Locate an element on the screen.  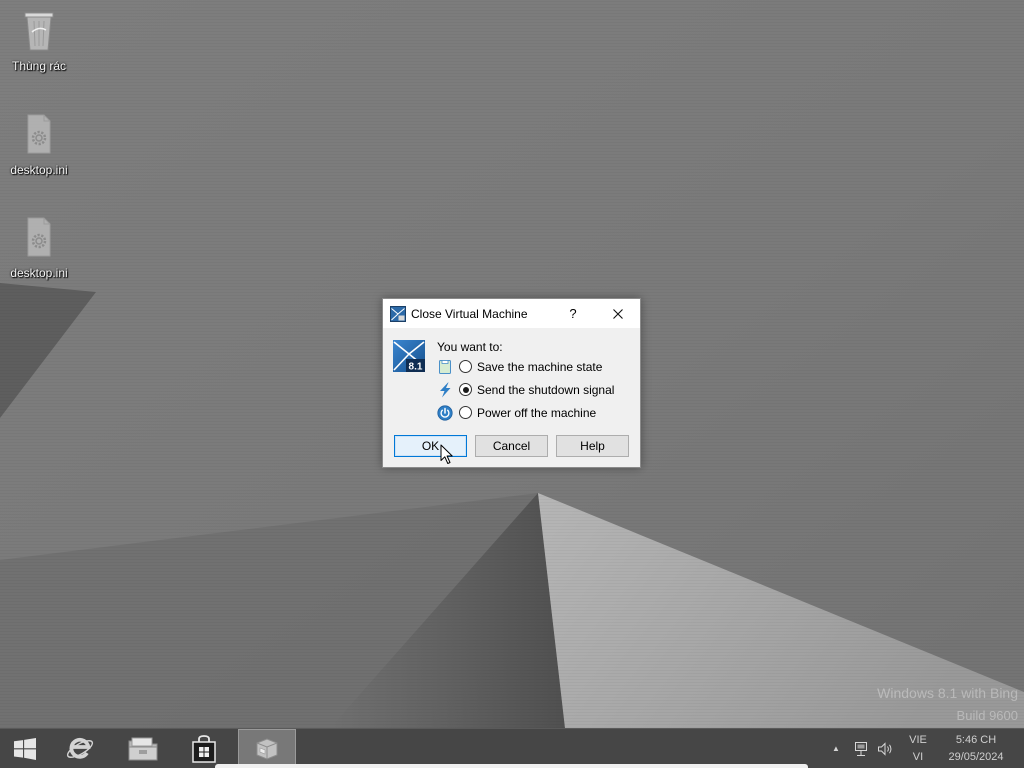
radio-power-off is located at coordinates (465, 412).